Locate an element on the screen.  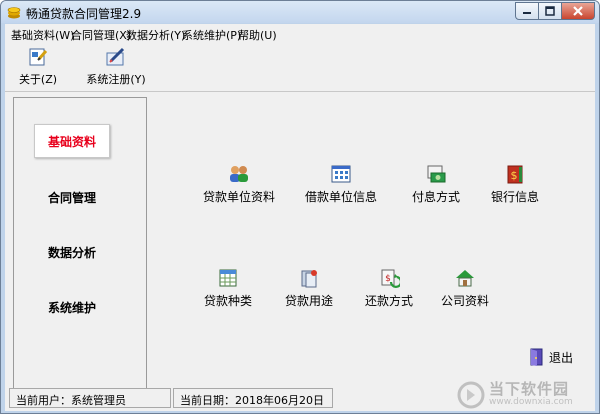
about-label: 关于(Z) is located at coordinates (38, 79).